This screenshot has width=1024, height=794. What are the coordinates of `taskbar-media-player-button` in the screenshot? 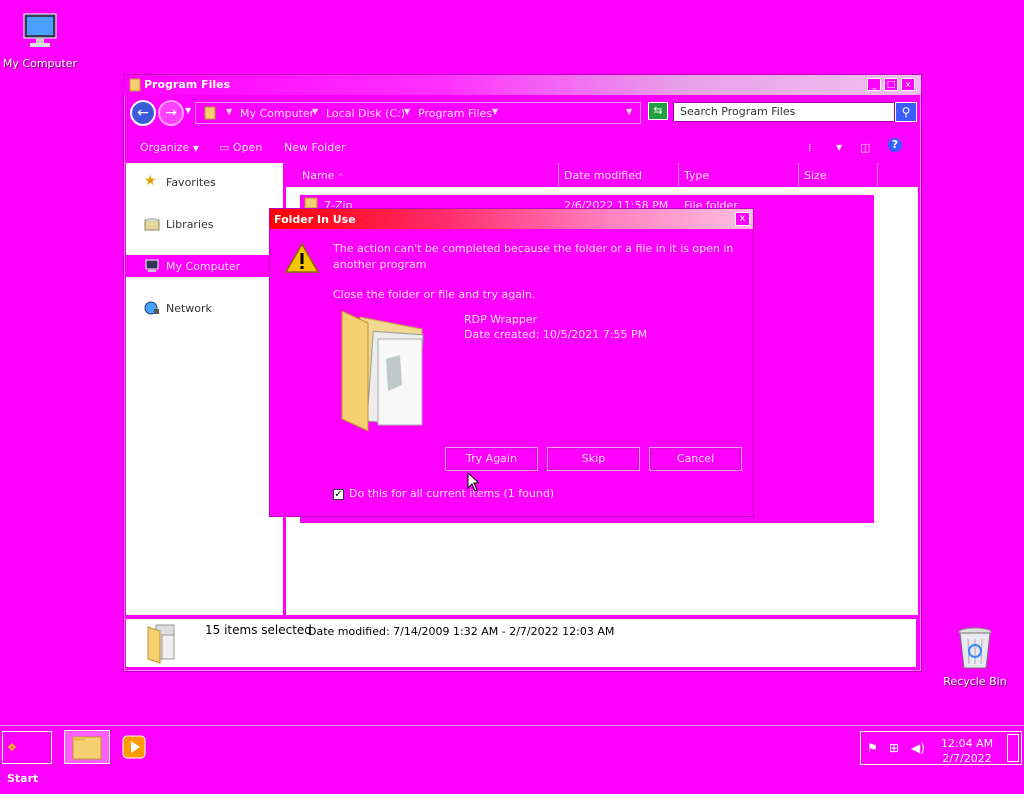 It's located at (135, 747).